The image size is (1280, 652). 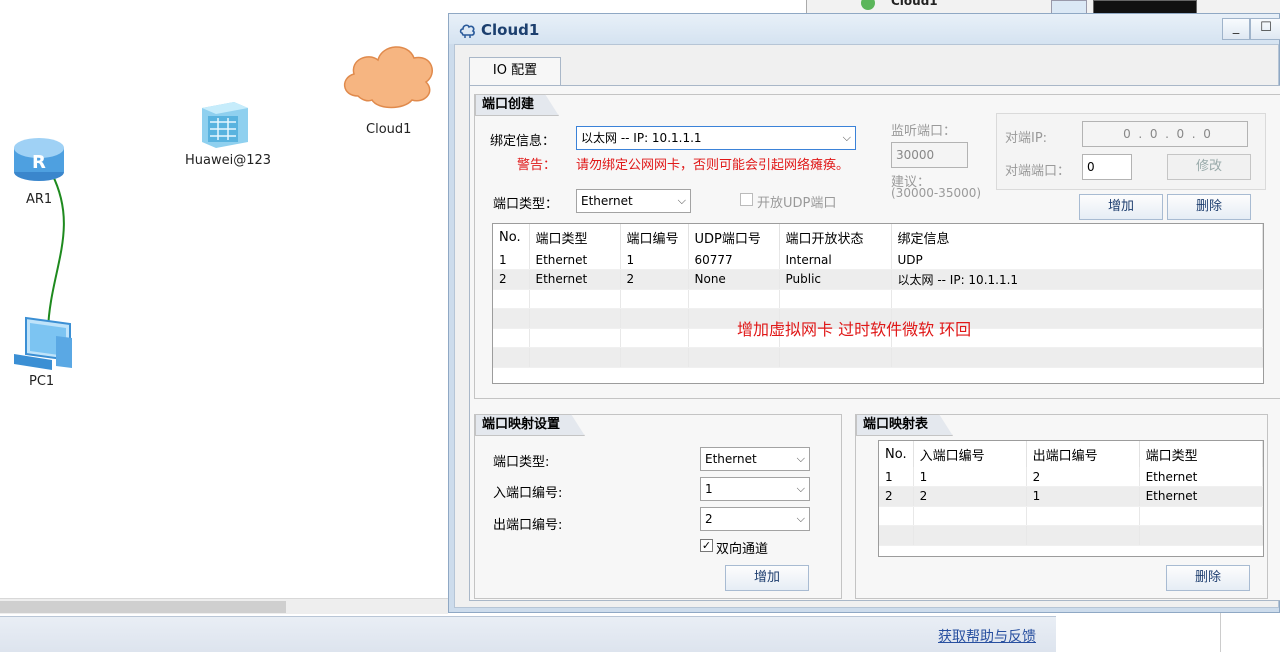 What do you see at coordinates (523, 141) in the screenshot?
I see `bind-info-label: 绑定信息：` at bounding box center [523, 141].